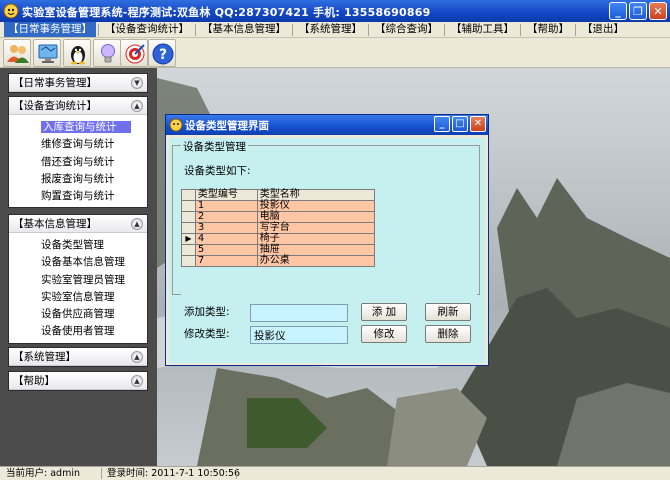 This screenshot has width=670, height=480. What do you see at coordinates (482, 29) in the screenshot?
I see `menu-tools: 【辅助工具】` at bounding box center [482, 29].